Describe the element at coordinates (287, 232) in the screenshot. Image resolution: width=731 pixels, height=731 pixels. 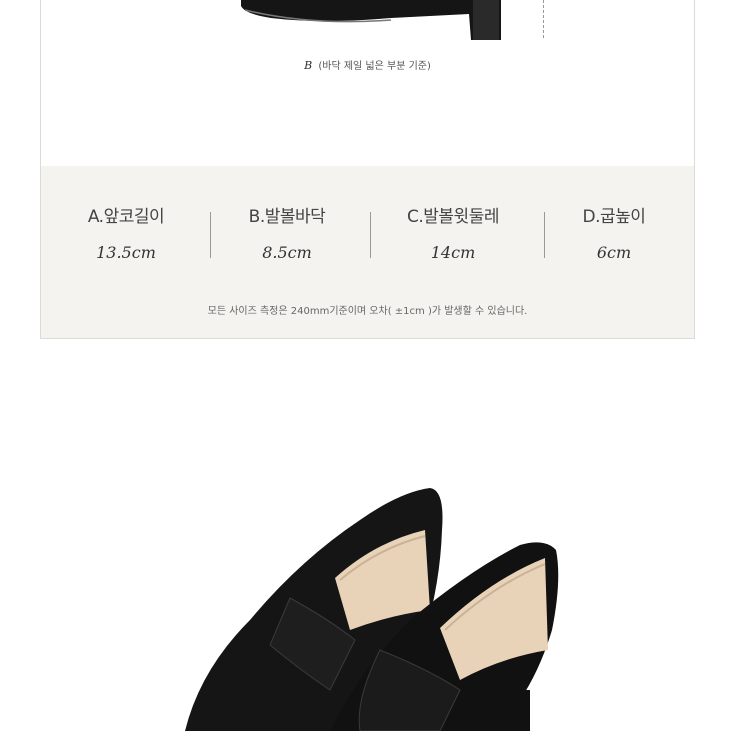
I see `measurement-ball-width: B.발볼바닥 8.5cm` at that location.